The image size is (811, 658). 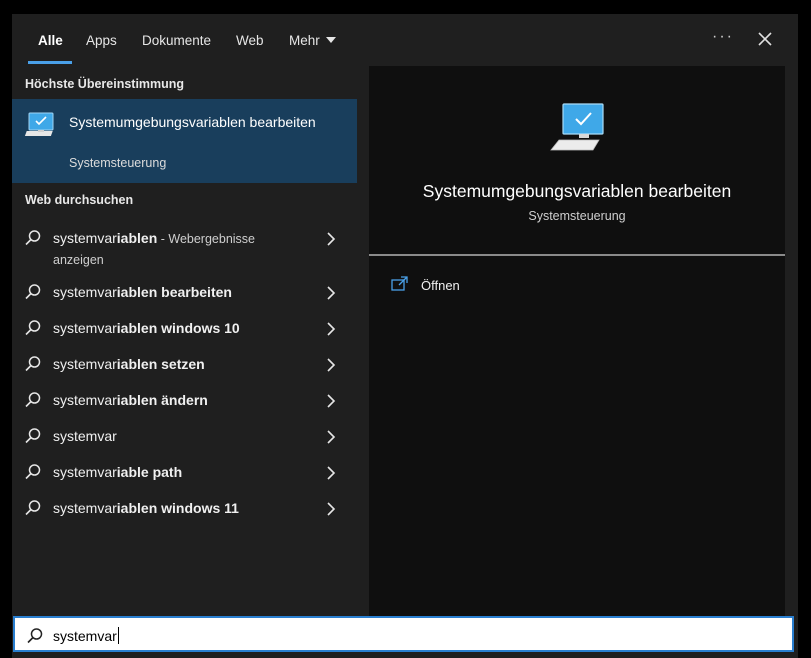 I want to click on preview-title: Systemumgebungsvariablen bearbeiten, so click(x=577, y=191).